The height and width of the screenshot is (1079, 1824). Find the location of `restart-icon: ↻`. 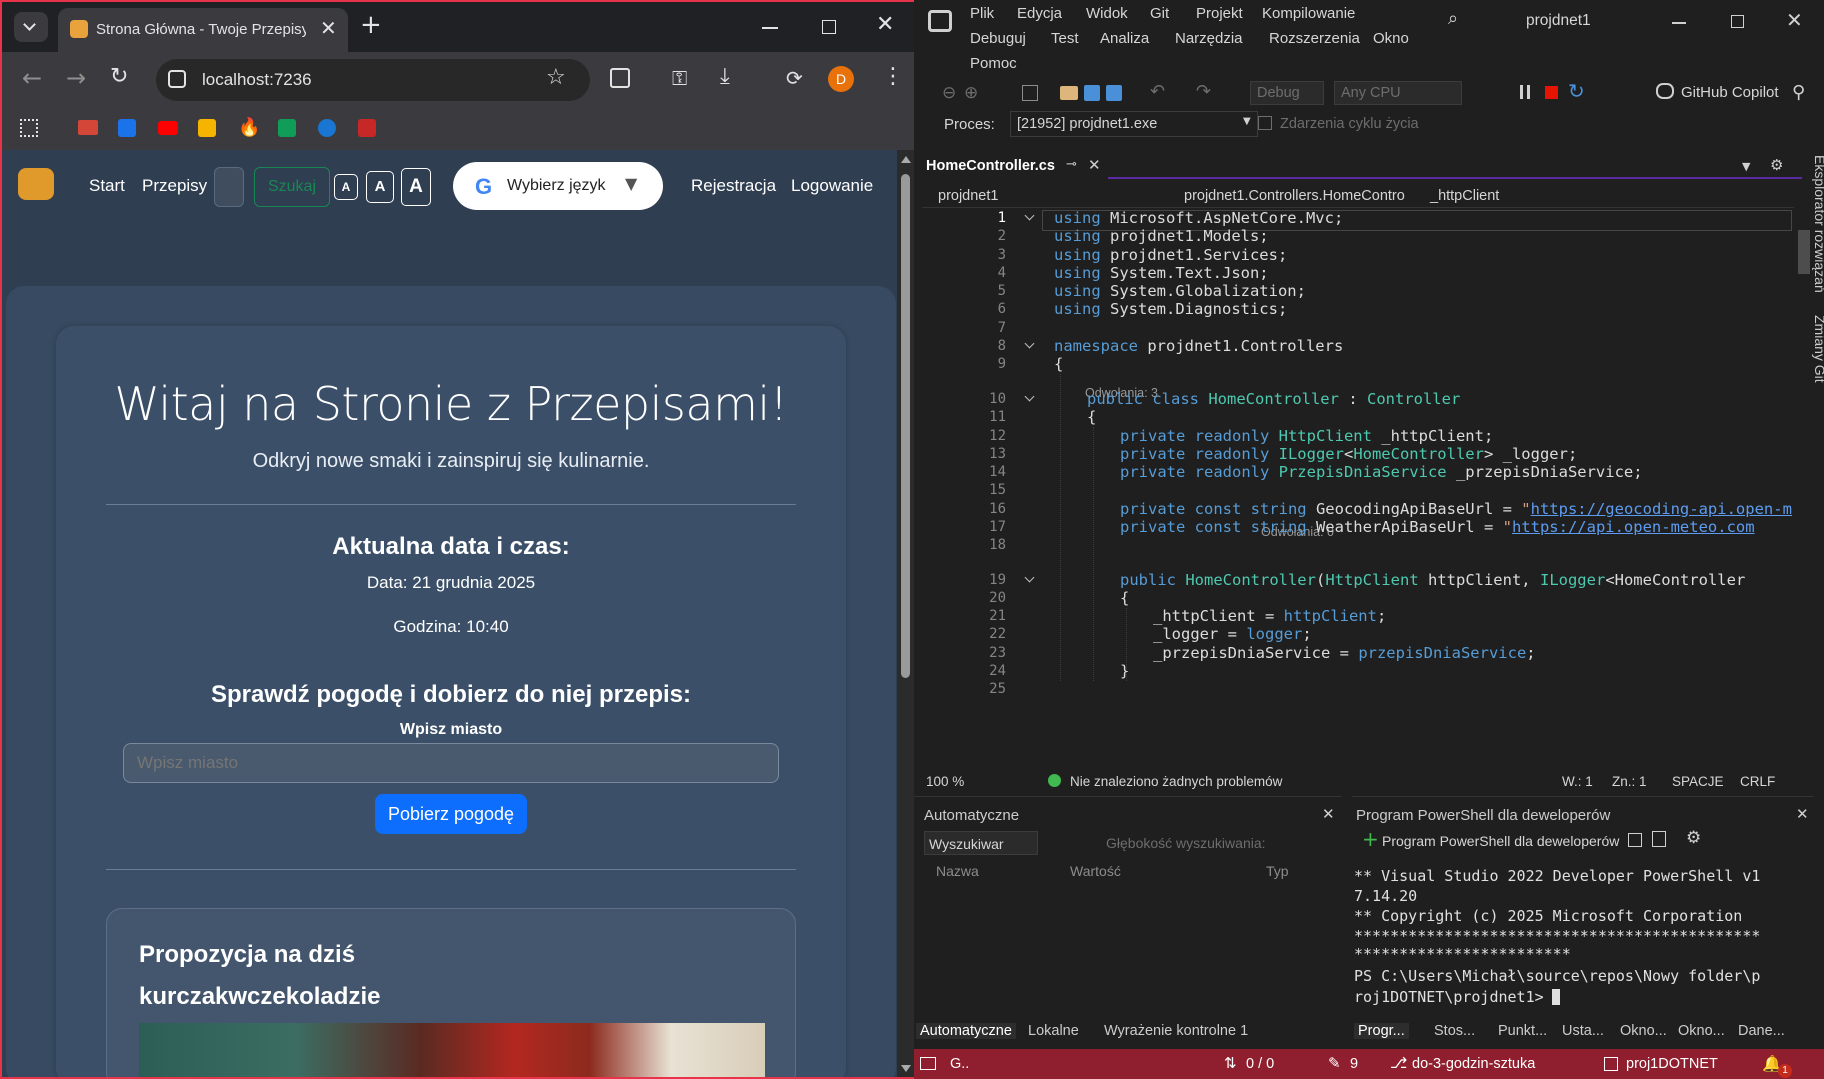

restart-icon: ↻ is located at coordinates (1576, 91).